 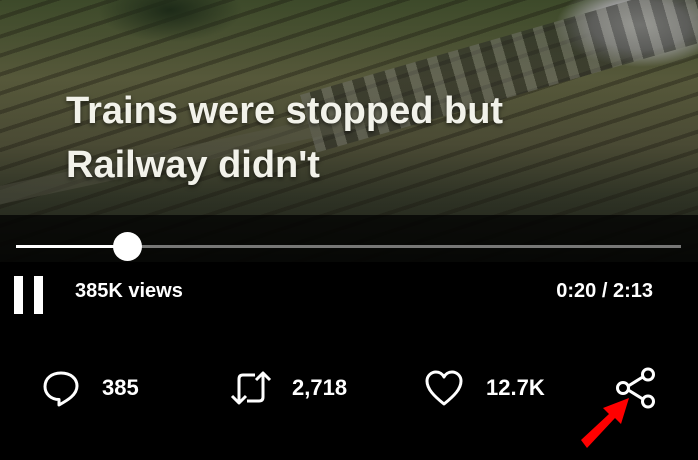 I want to click on progress-bar, so click(x=348, y=246).